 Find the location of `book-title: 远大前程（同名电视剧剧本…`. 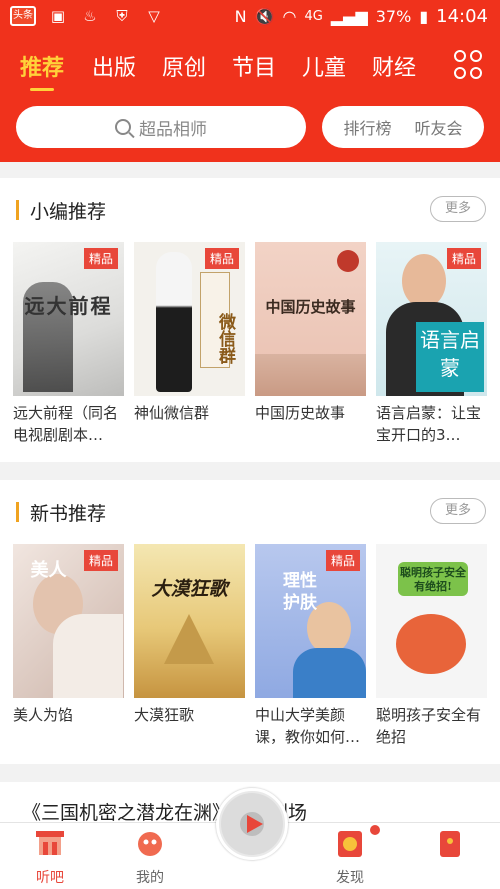

book-title: 远大前程（同名电视剧剧本… is located at coordinates (66, 424).